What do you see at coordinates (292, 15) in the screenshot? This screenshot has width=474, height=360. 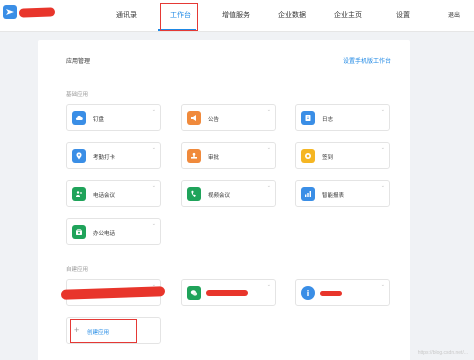 I see `nav-enterprise-data: 企业数据` at bounding box center [292, 15].